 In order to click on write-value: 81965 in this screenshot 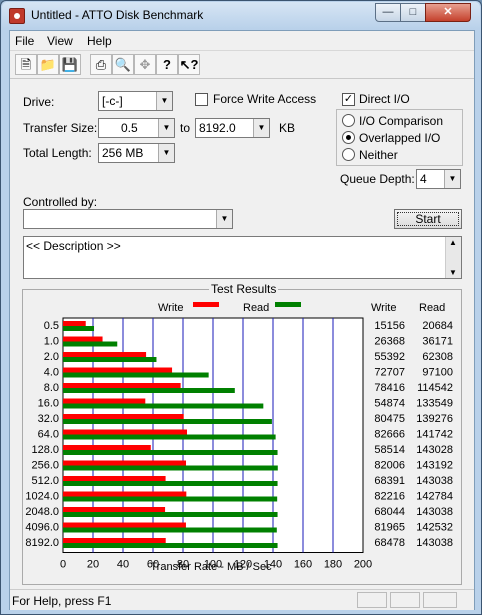, I will do `click(389, 528)`.